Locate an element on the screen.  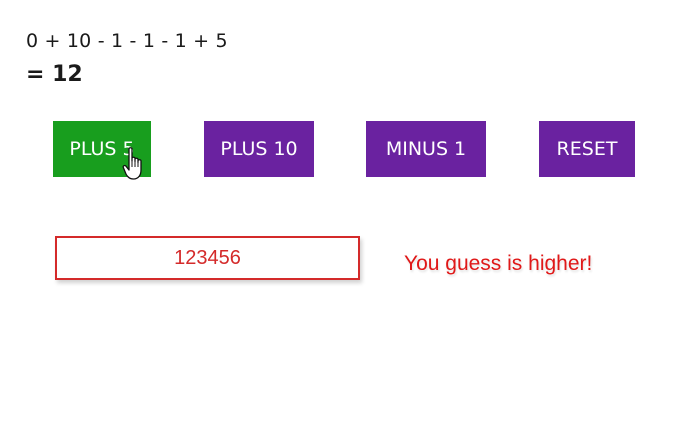
expression-text: 0 + 10 - 1 - 1 - 1 + 5 is located at coordinates (127, 41).